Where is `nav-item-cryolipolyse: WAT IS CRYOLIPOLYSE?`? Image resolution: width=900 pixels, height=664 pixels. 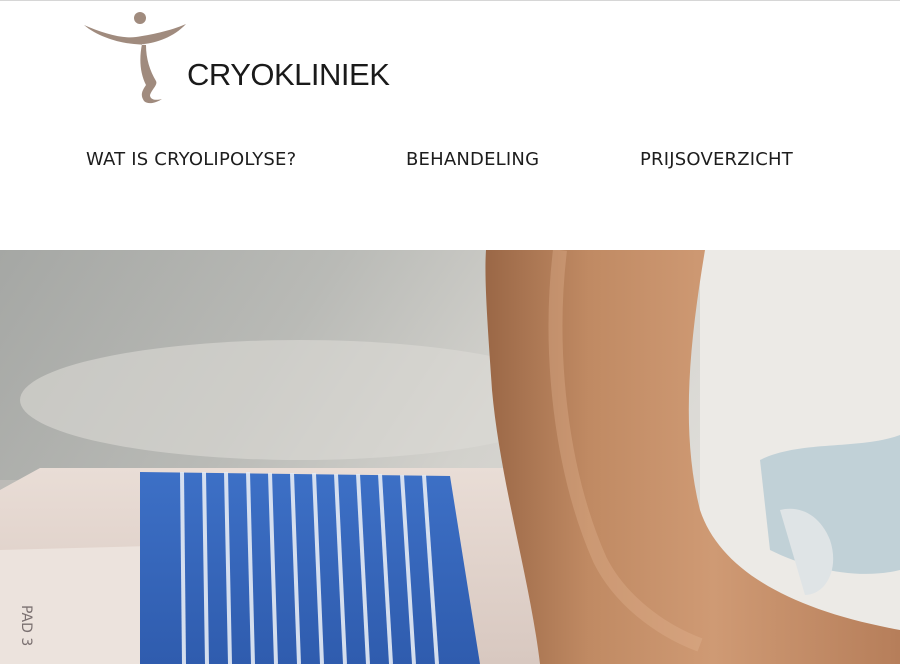 nav-item-cryolipolyse: WAT IS CRYOLIPOLYSE? is located at coordinates (191, 159).